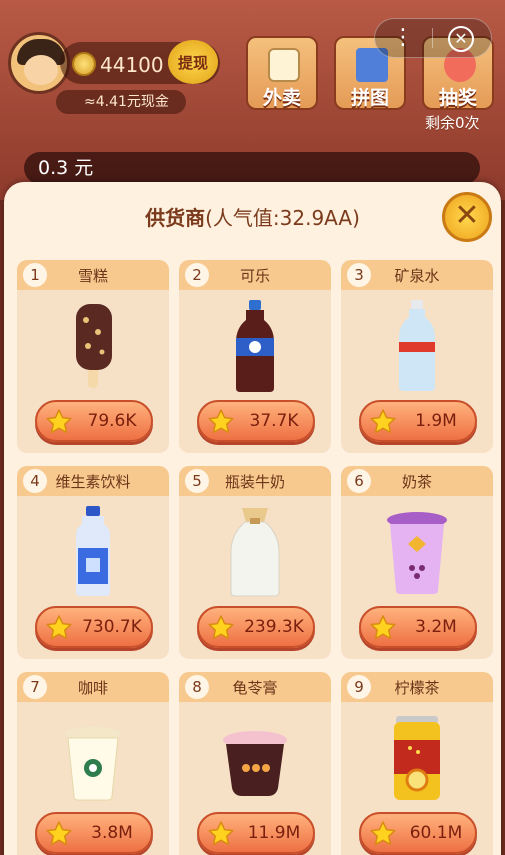 The image size is (505, 855). I want to click on item-price: 239.3K, so click(274, 627).